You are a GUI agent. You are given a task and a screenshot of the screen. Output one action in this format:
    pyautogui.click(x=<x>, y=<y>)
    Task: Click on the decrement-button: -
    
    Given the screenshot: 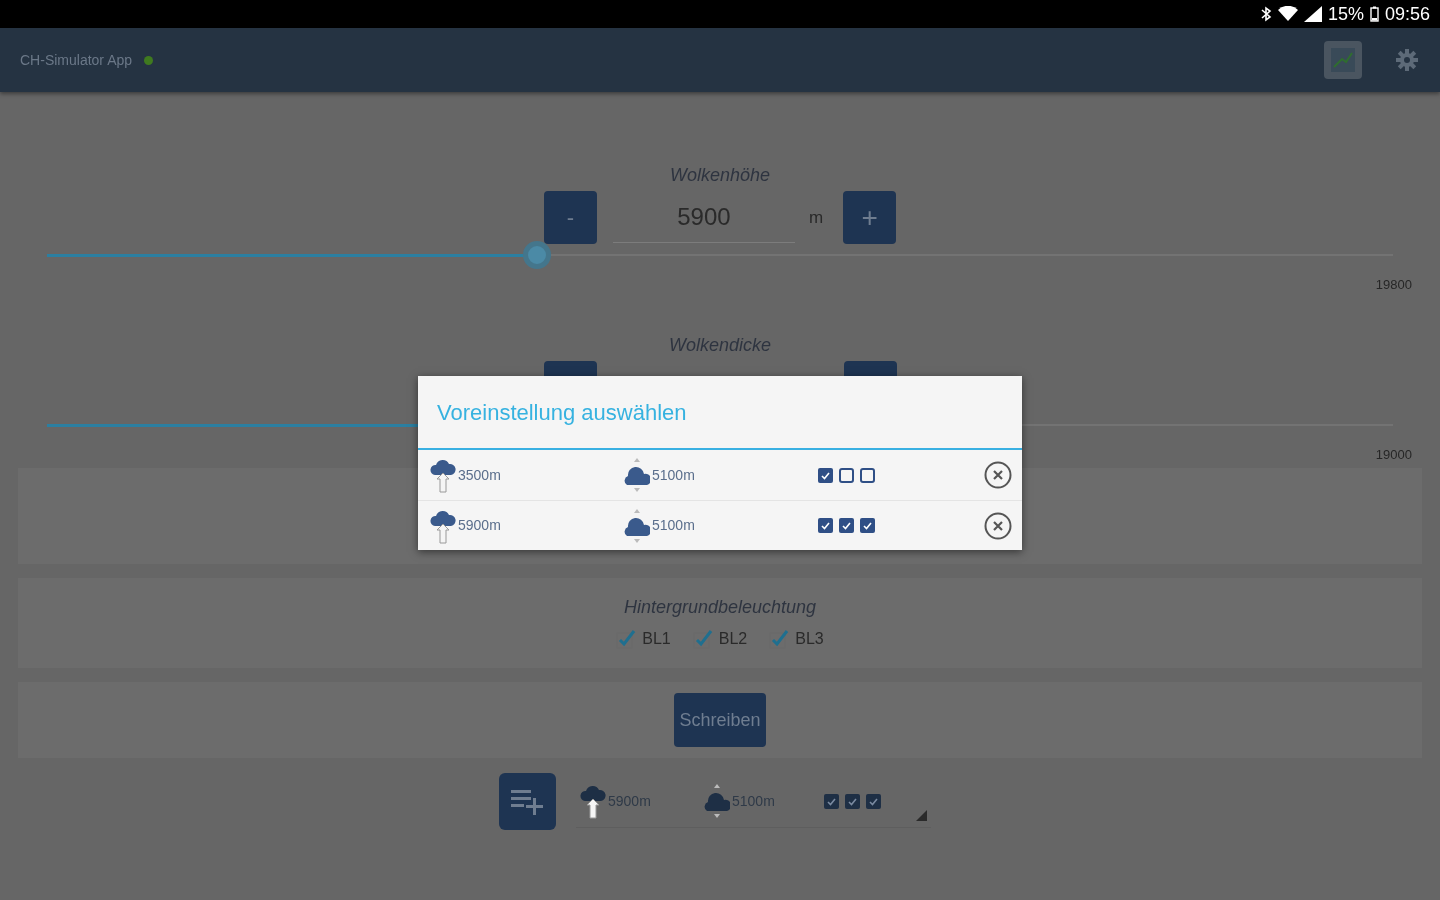 What is the action you would take?
    pyautogui.click(x=570, y=217)
    